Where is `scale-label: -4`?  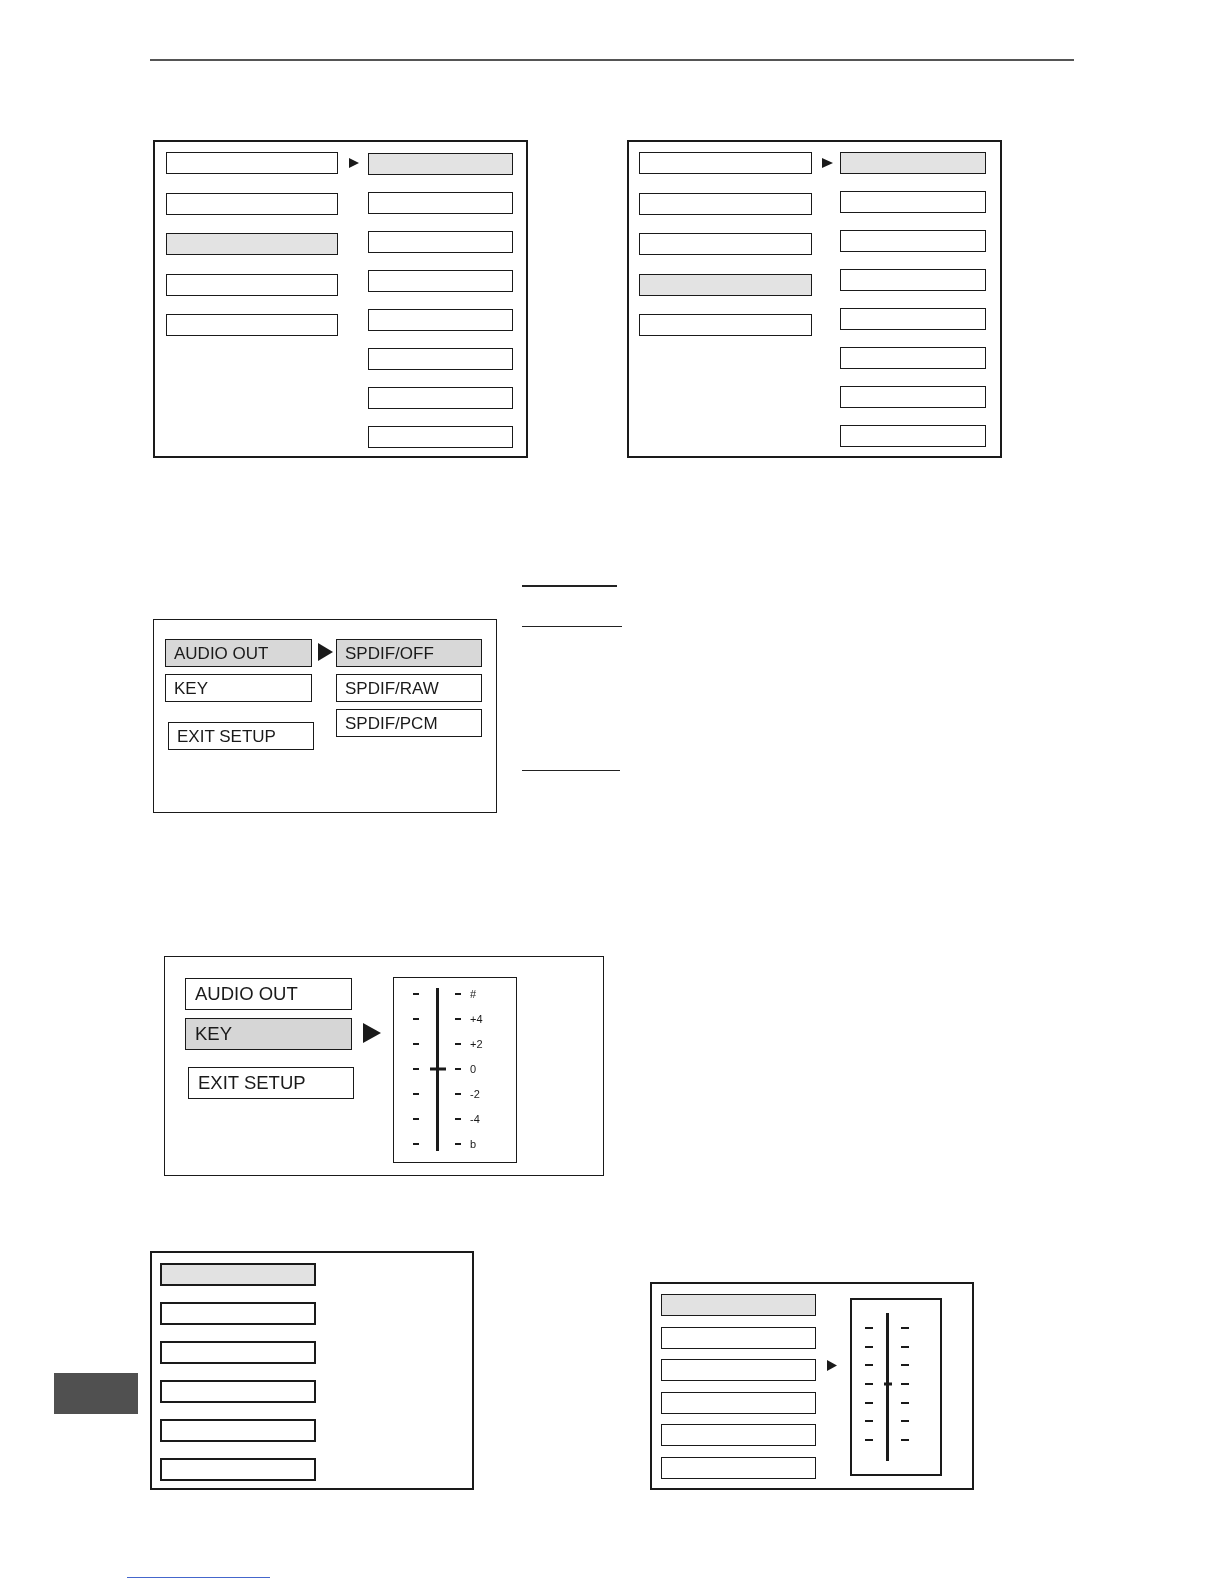 scale-label: -4 is located at coordinates (475, 1119).